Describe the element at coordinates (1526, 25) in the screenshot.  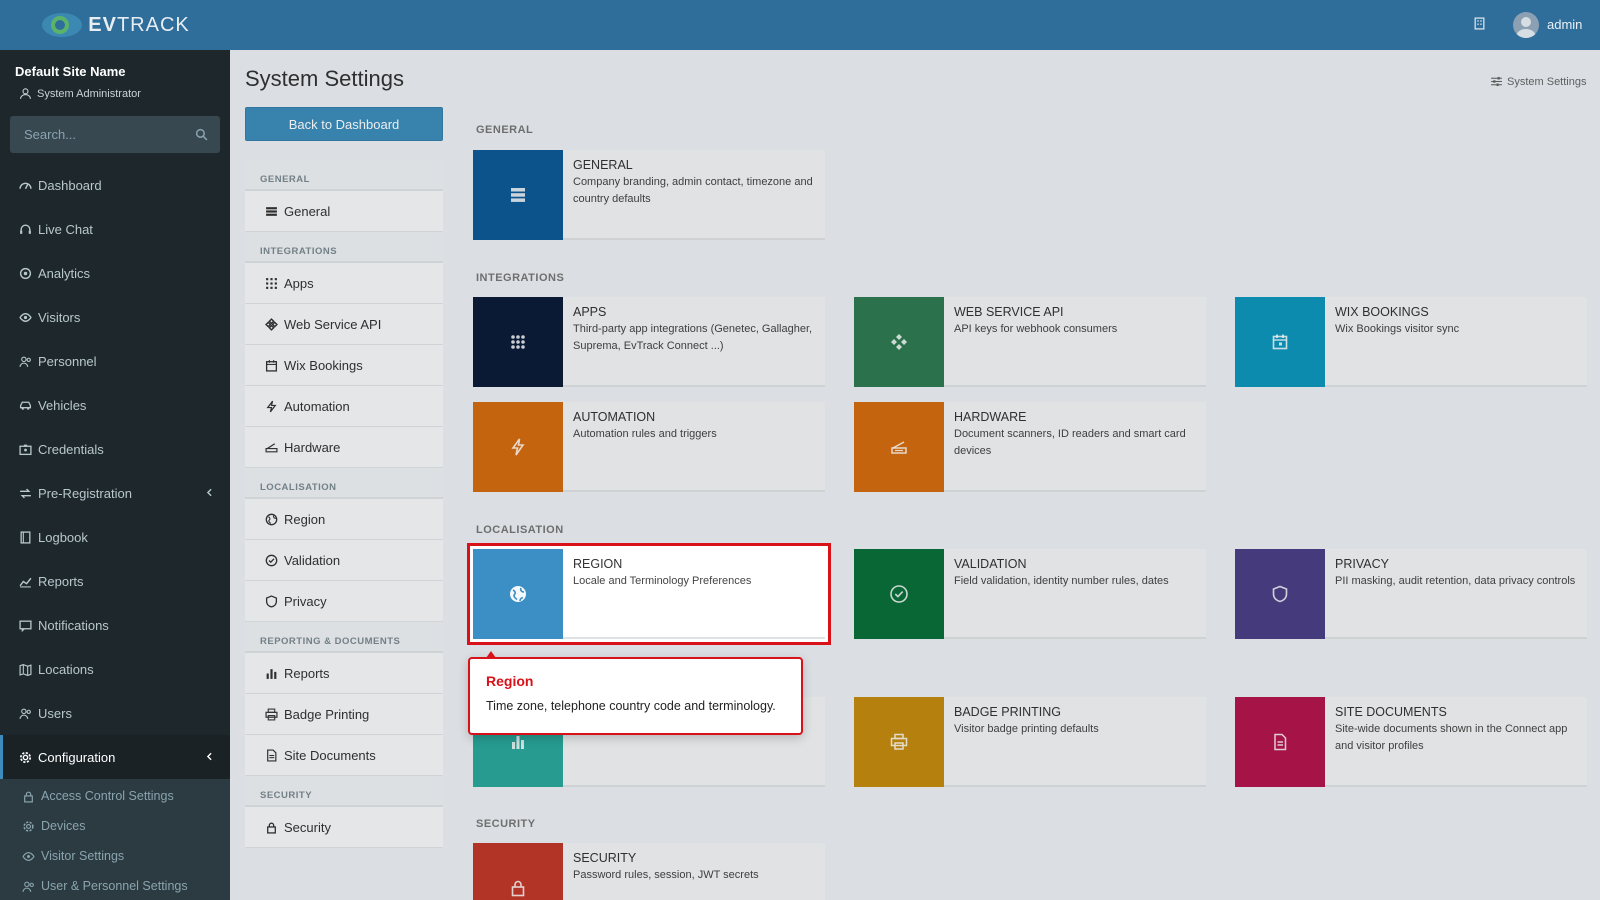
I see `avatar` at that location.